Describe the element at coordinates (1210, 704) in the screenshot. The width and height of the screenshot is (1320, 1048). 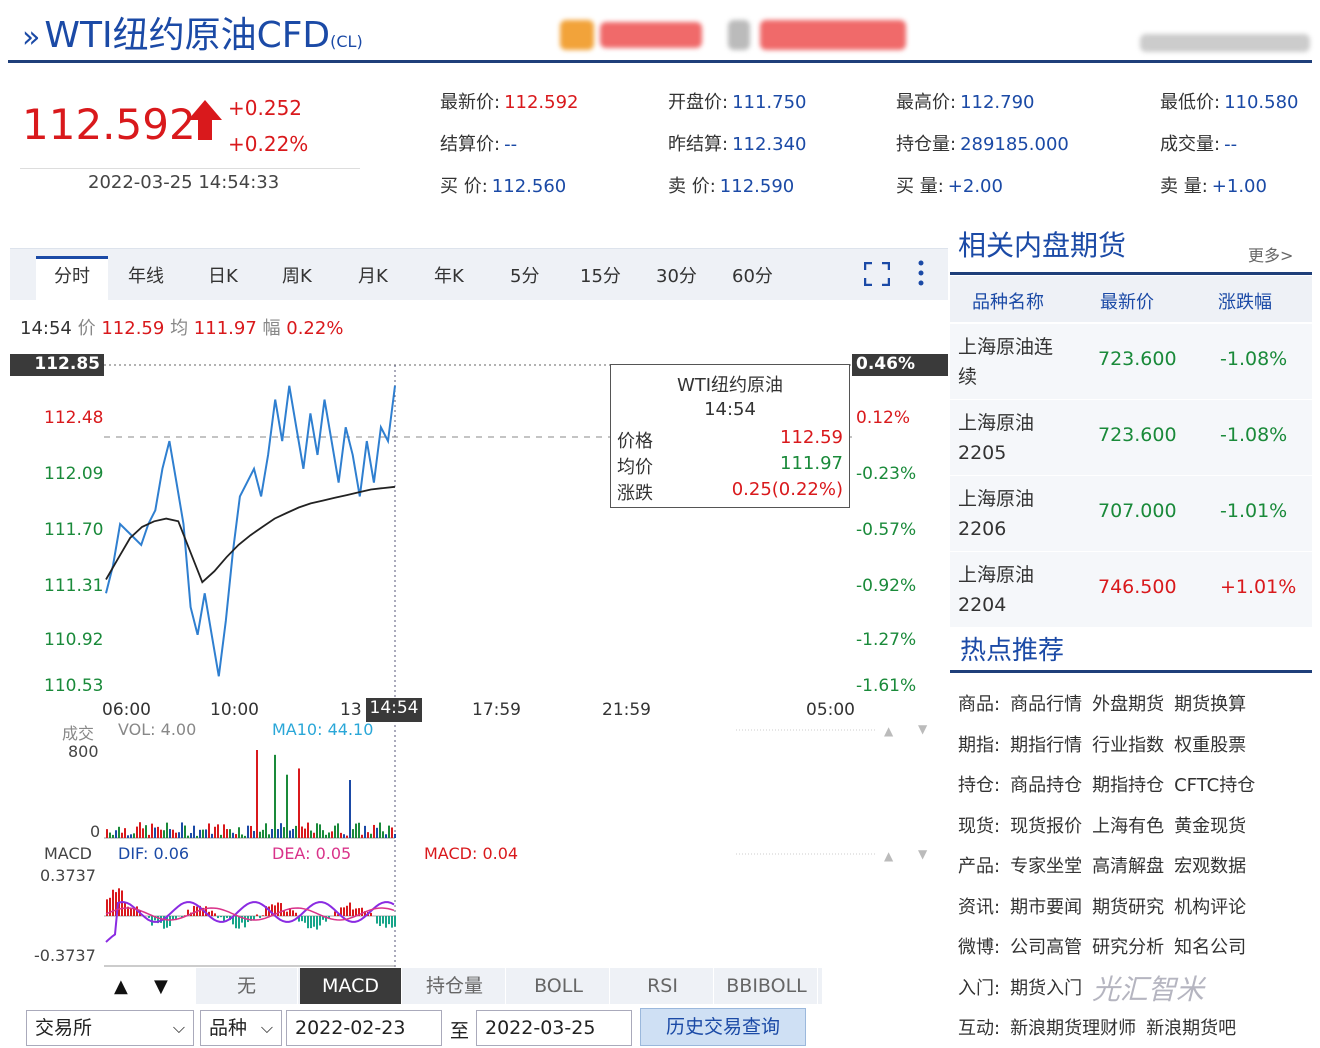
I see `hot-link: 期货换算` at that location.